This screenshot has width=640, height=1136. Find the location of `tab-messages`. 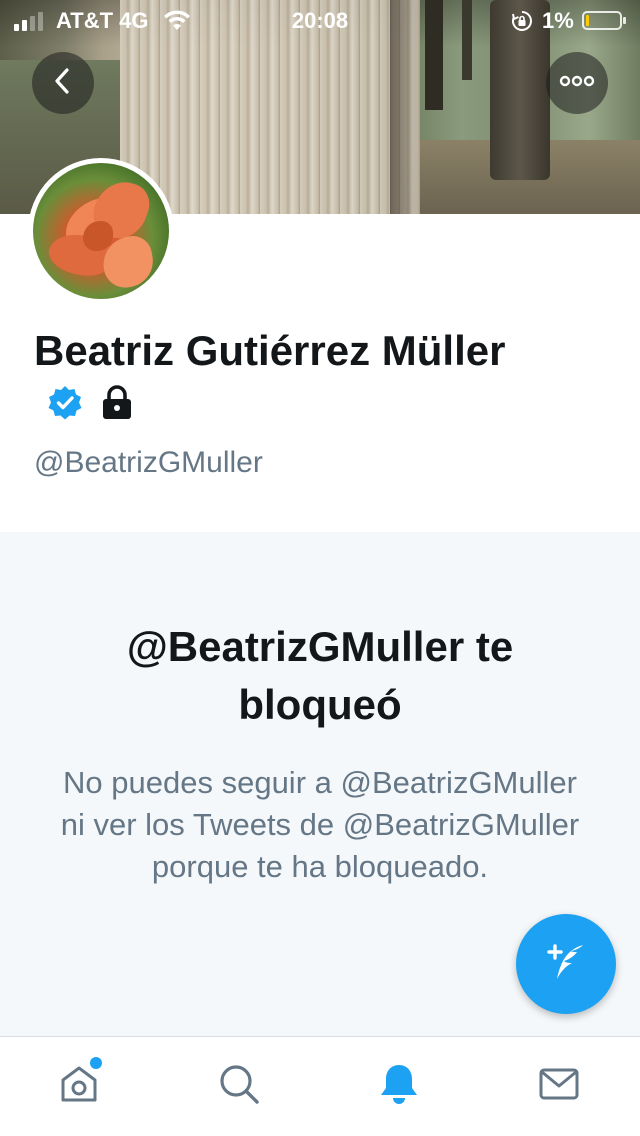

tab-messages is located at coordinates (559, 1086).